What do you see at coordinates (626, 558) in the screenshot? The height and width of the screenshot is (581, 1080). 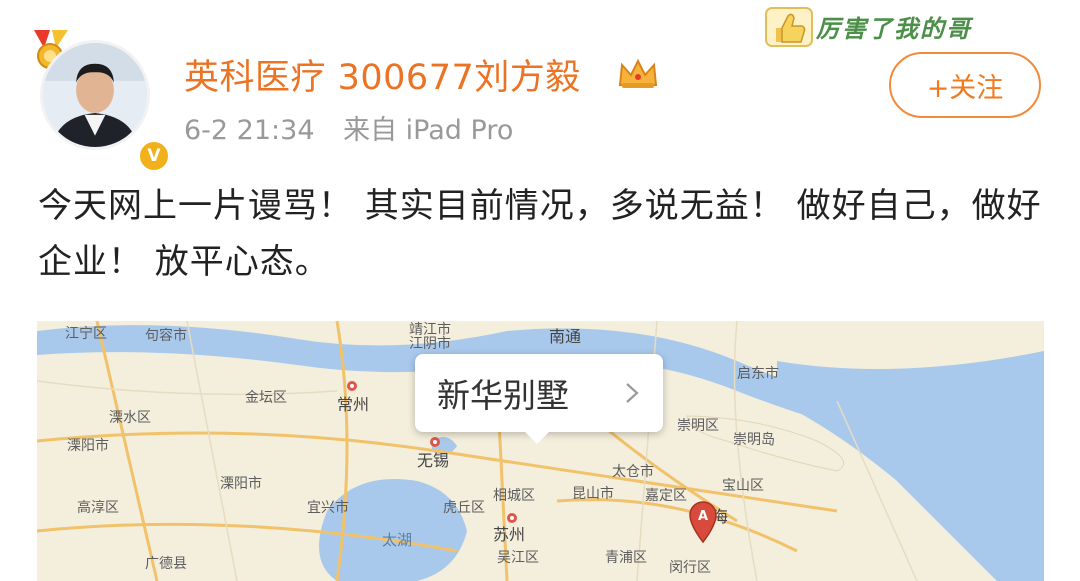 I see `map-label: 青浦区` at bounding box center [626, 558].